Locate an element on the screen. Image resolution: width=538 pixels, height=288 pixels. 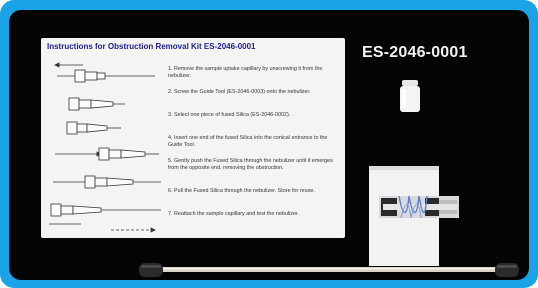
product-code: ES-2046-0001 is located at coordinates (415, 52).